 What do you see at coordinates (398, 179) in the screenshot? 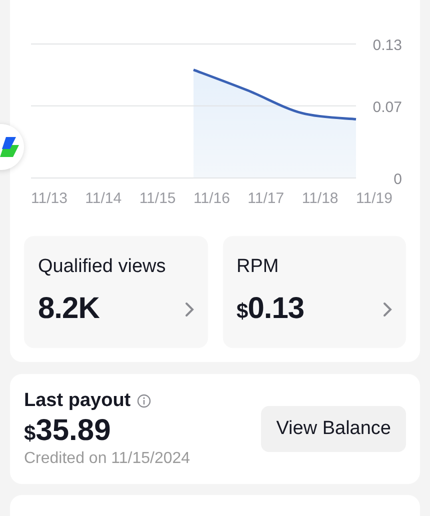
I see `y-axis-label: 0` at bounding box center [398, 179].